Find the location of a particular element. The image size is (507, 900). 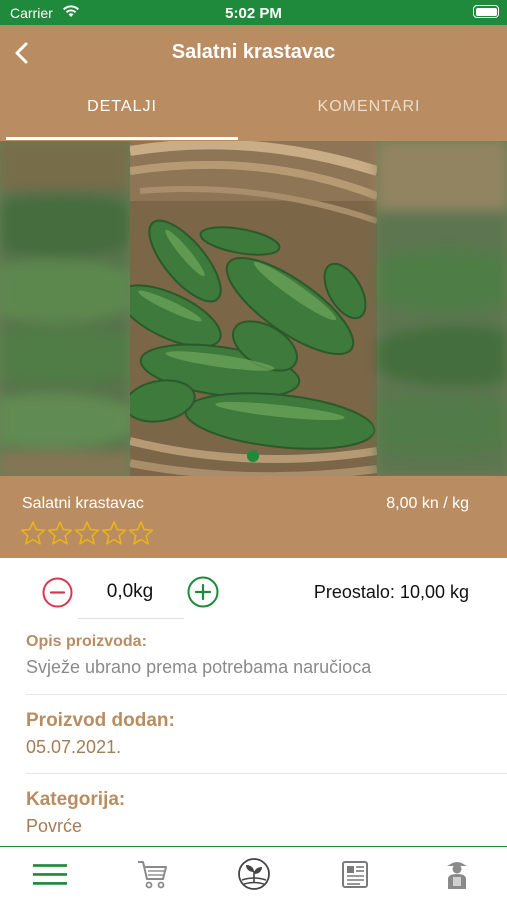

product-info-bar: Salatni krastavac 8,00 kn / kg is located at coordinates (253, 517).